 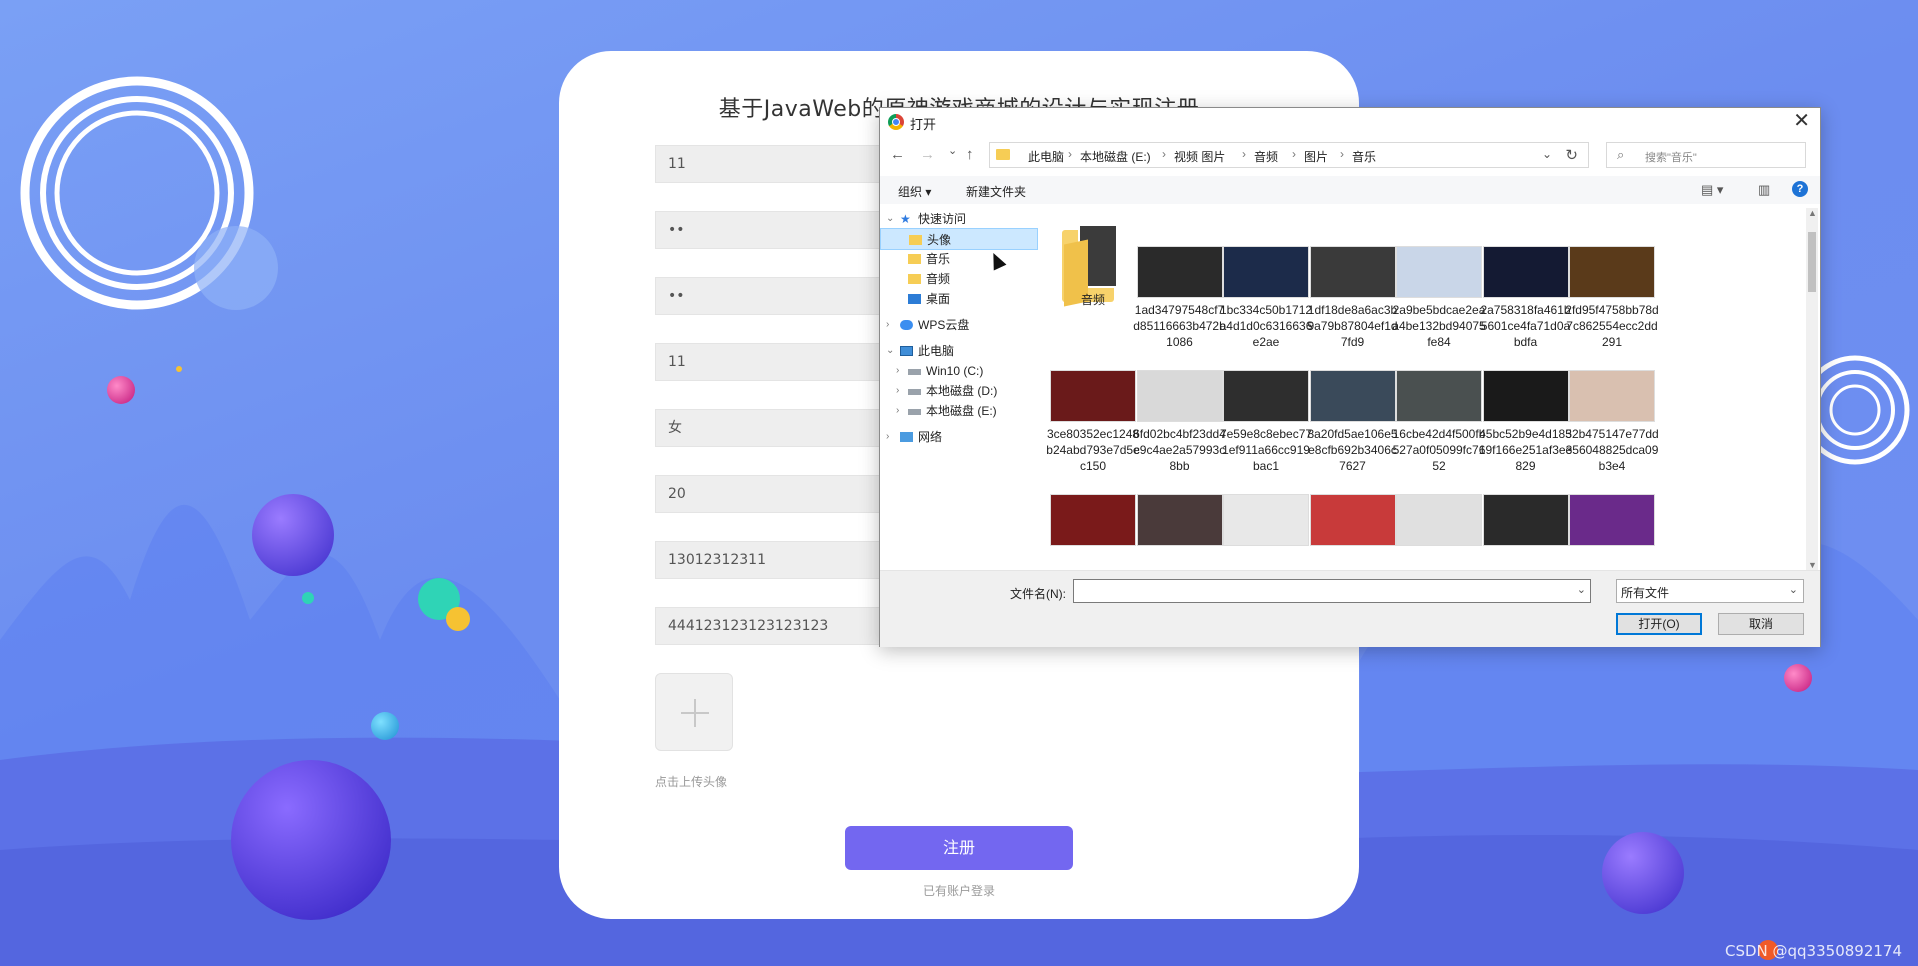 I want to click on tree-item: ⌄ ★ 快速访问, so click(x=959, y=219).